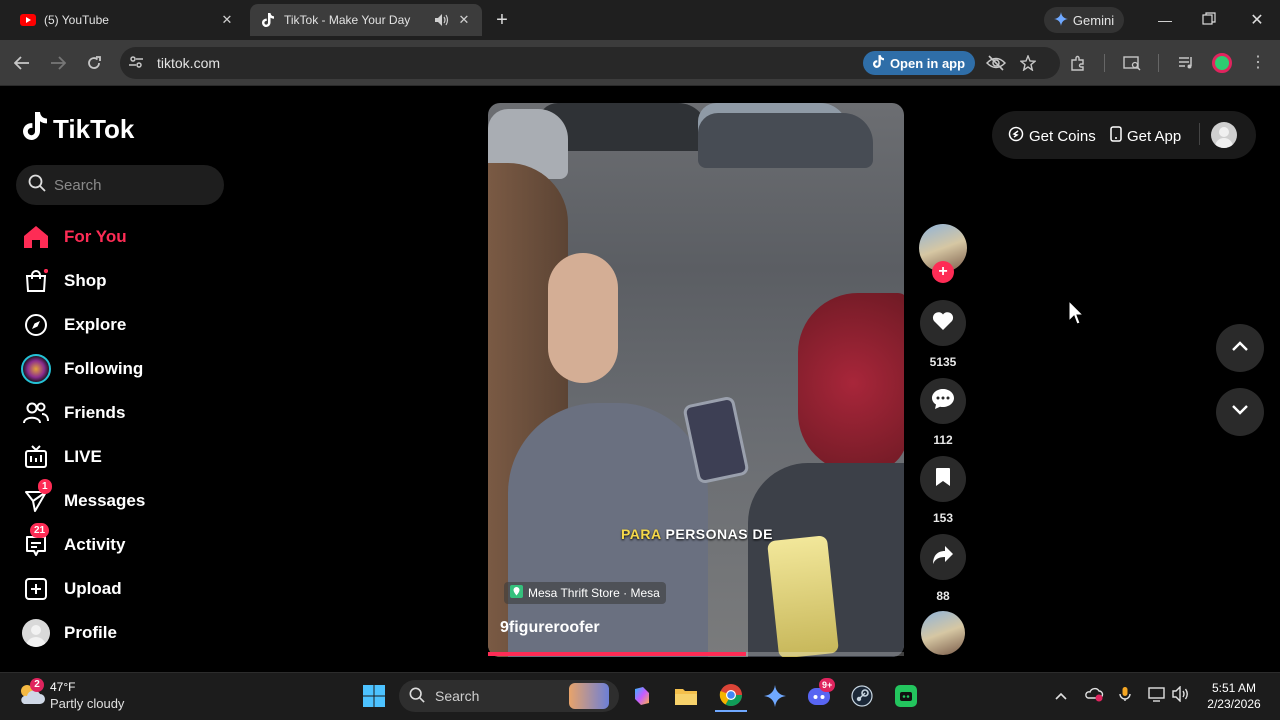 Image resolution: width=1280 pixels, height=720 pixels. Describe the element at coordinates (943, 323) in the screenshot. I see `like-button` at that location.